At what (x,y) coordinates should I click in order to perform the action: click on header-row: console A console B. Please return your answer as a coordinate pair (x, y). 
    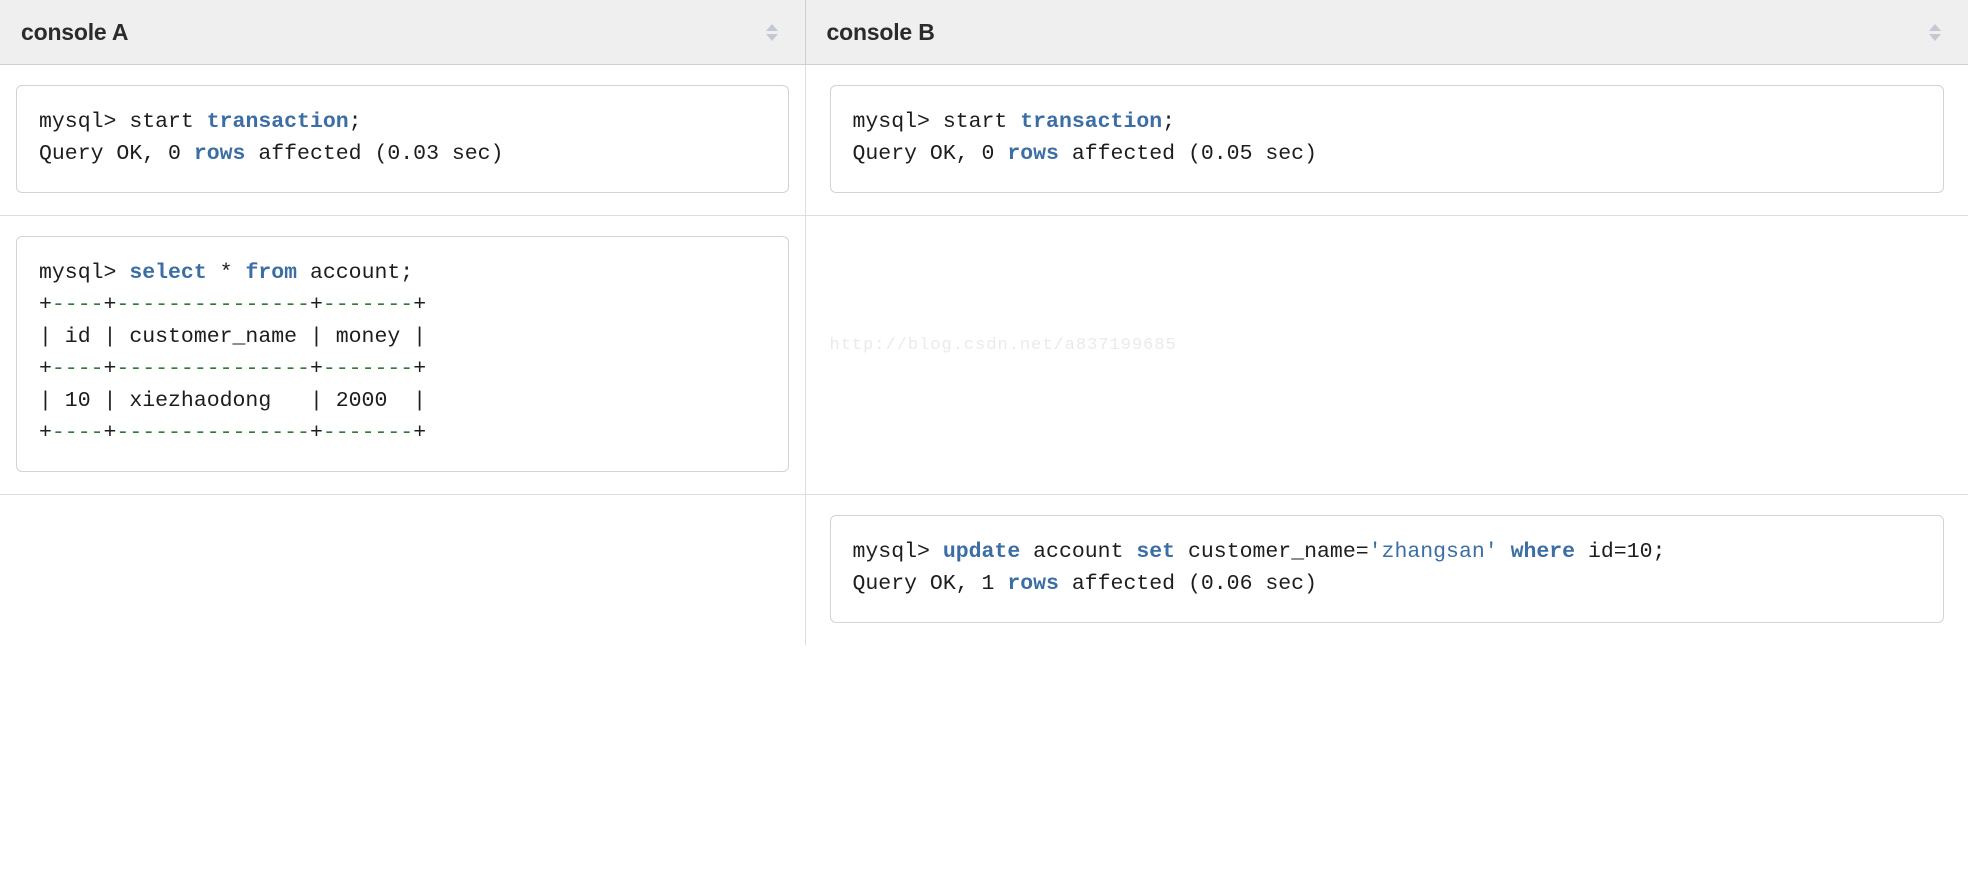
    Looking at the image, I should click on (984, 32).